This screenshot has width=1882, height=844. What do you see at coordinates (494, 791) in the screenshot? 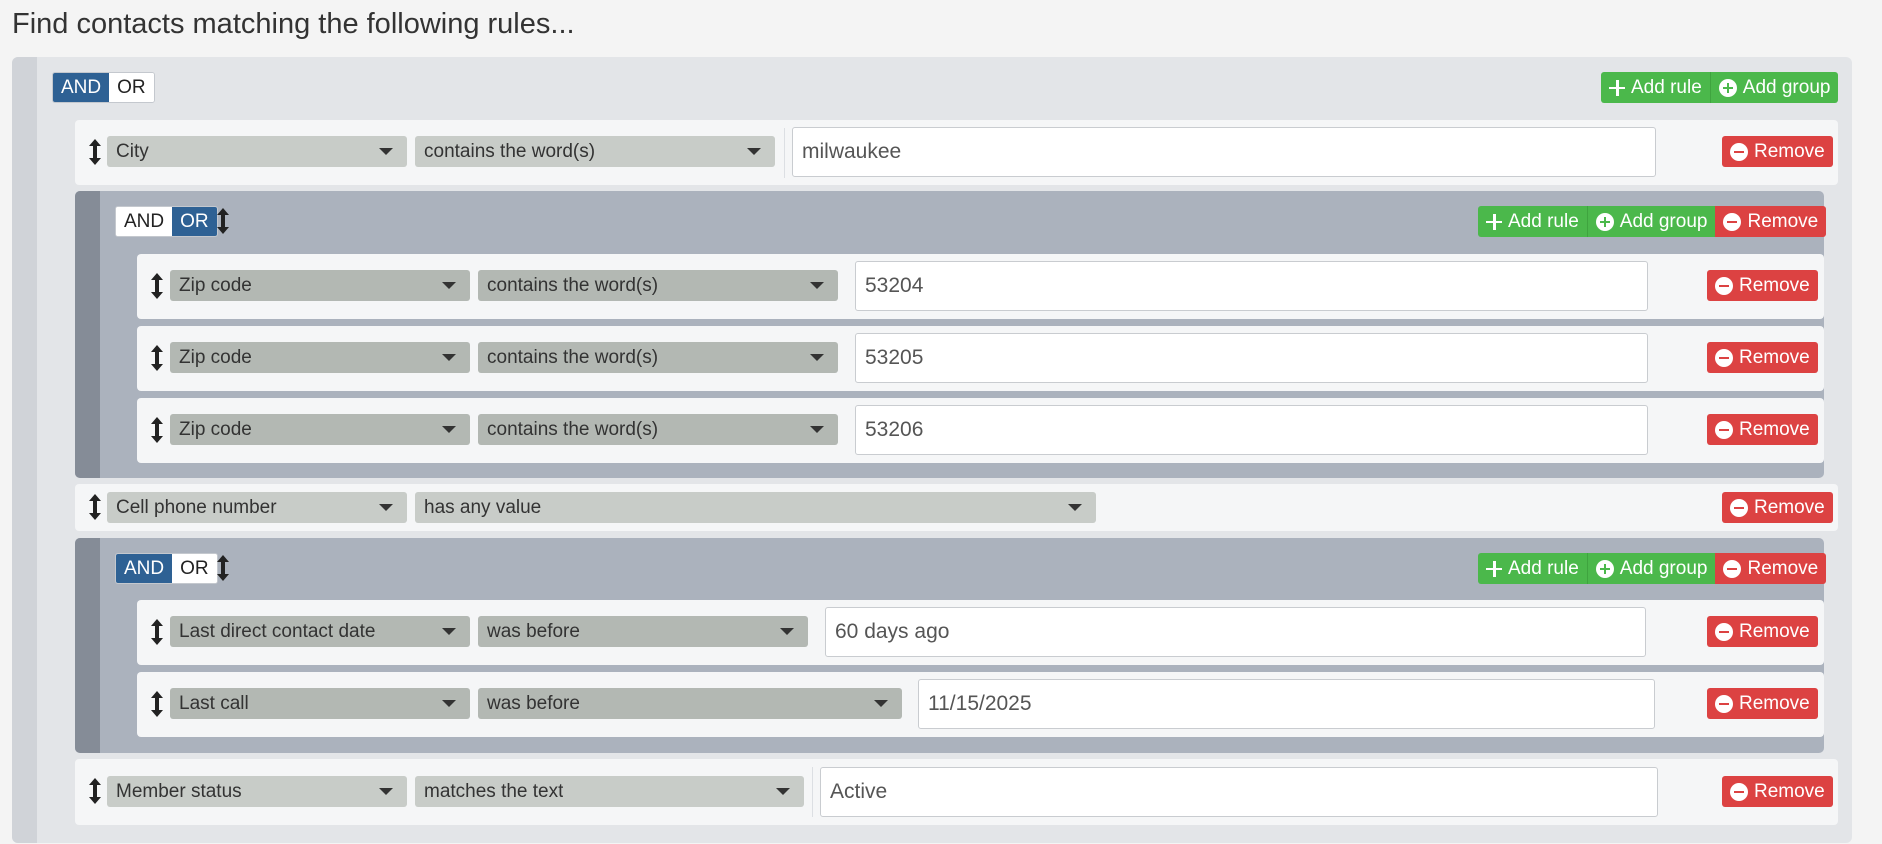
I see `operator-select-value: matches the text` at bounding box center [494, 791].